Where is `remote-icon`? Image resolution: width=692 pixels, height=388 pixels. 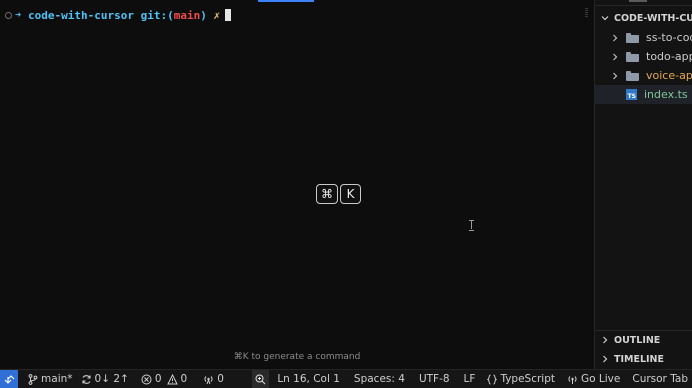 remote-icon is located at coordinates (9, 379).